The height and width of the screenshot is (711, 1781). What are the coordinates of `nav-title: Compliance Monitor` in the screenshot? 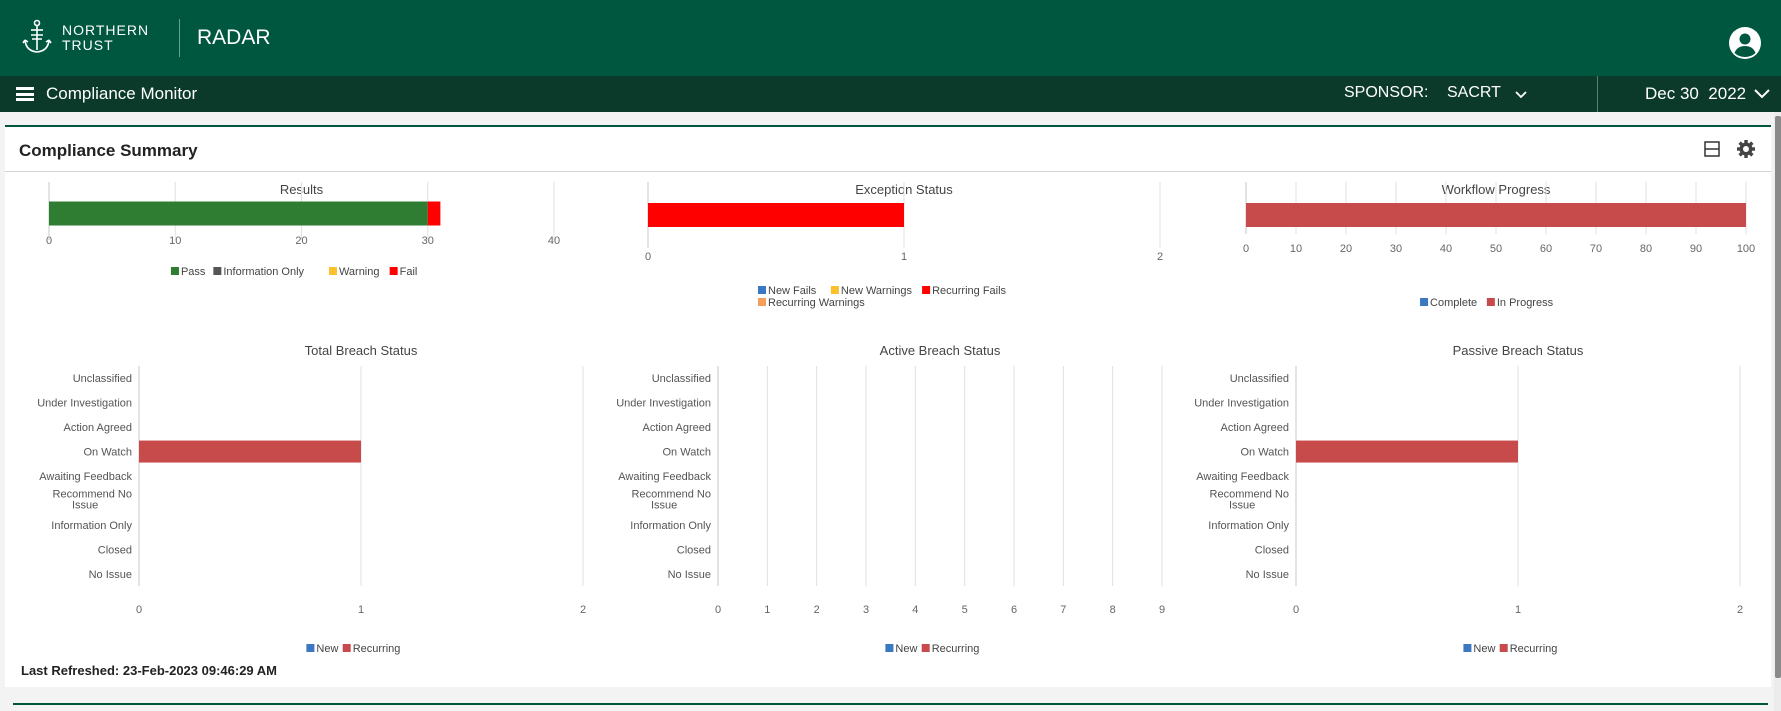 It's located at (122, 93).